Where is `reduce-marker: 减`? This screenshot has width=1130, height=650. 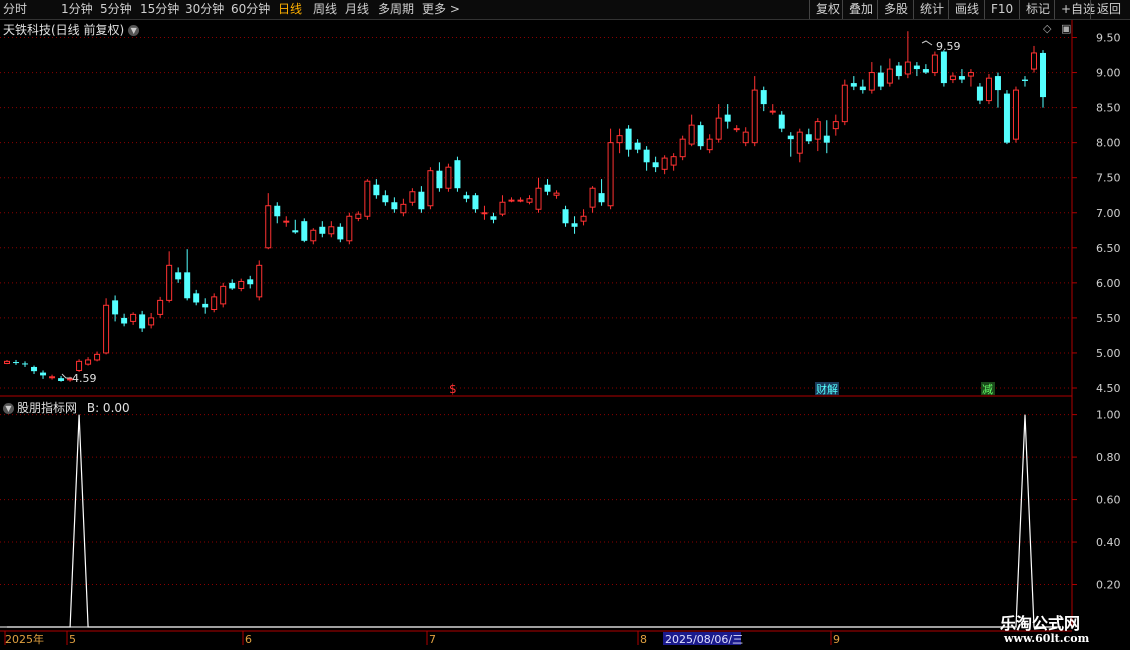
reduce-marker: 减 is located at coordinates (987, 389).